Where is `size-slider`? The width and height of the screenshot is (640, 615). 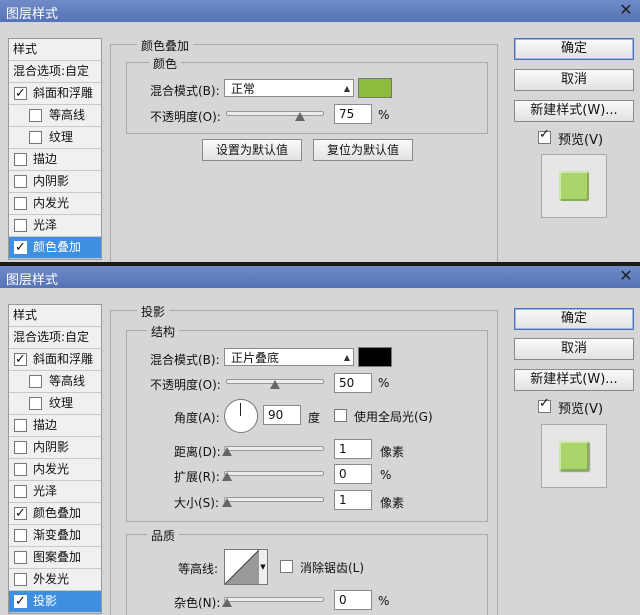
size-slider is located at coordinates (273, 501).